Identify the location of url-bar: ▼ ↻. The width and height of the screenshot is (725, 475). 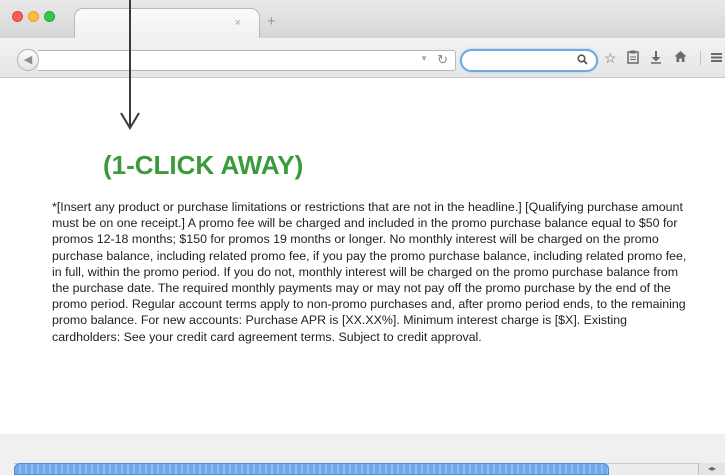
(247, 60).